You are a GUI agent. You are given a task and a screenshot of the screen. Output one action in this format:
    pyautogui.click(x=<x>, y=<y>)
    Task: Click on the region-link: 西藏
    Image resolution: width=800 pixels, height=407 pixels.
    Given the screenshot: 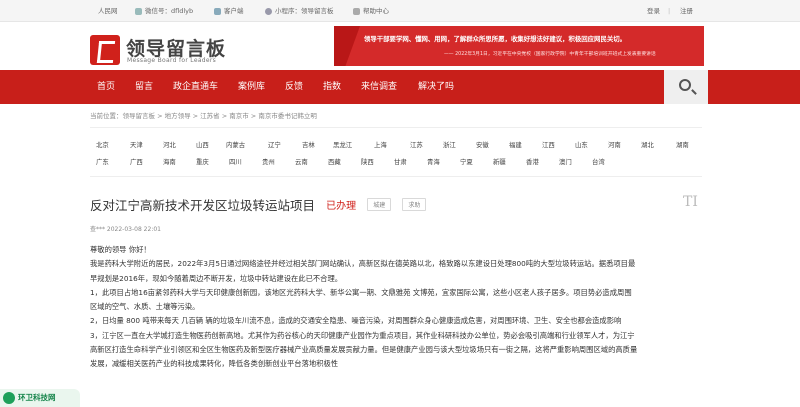 What is the action you would take?
    pyautogui.click(x=334, y=161)
    